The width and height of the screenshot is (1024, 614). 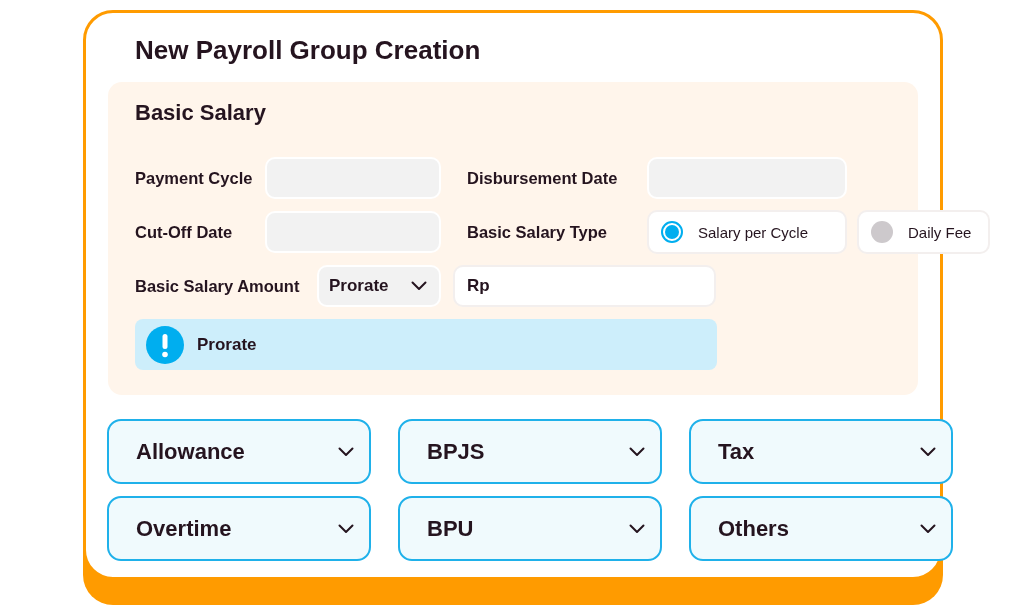 I want to click on section-dropdown: Tax, so click(x=821, y=451).